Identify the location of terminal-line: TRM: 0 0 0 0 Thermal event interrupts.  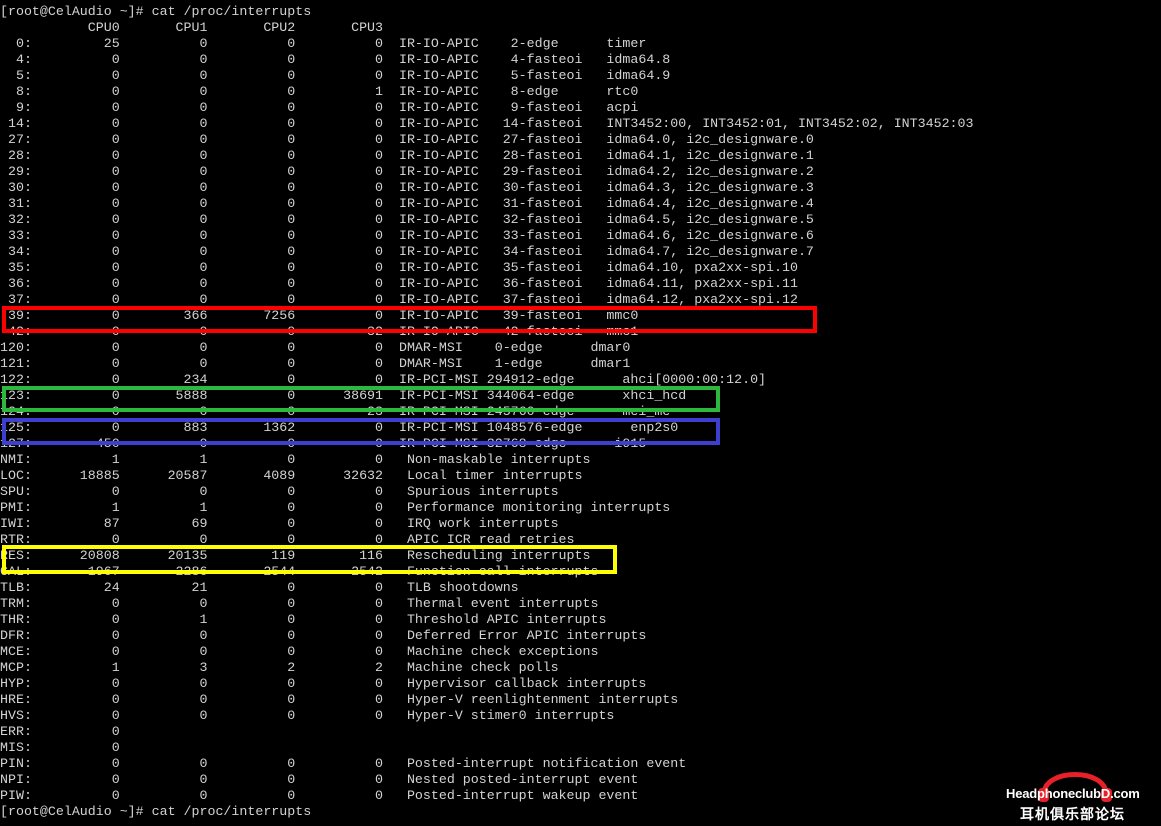
(299, 603).